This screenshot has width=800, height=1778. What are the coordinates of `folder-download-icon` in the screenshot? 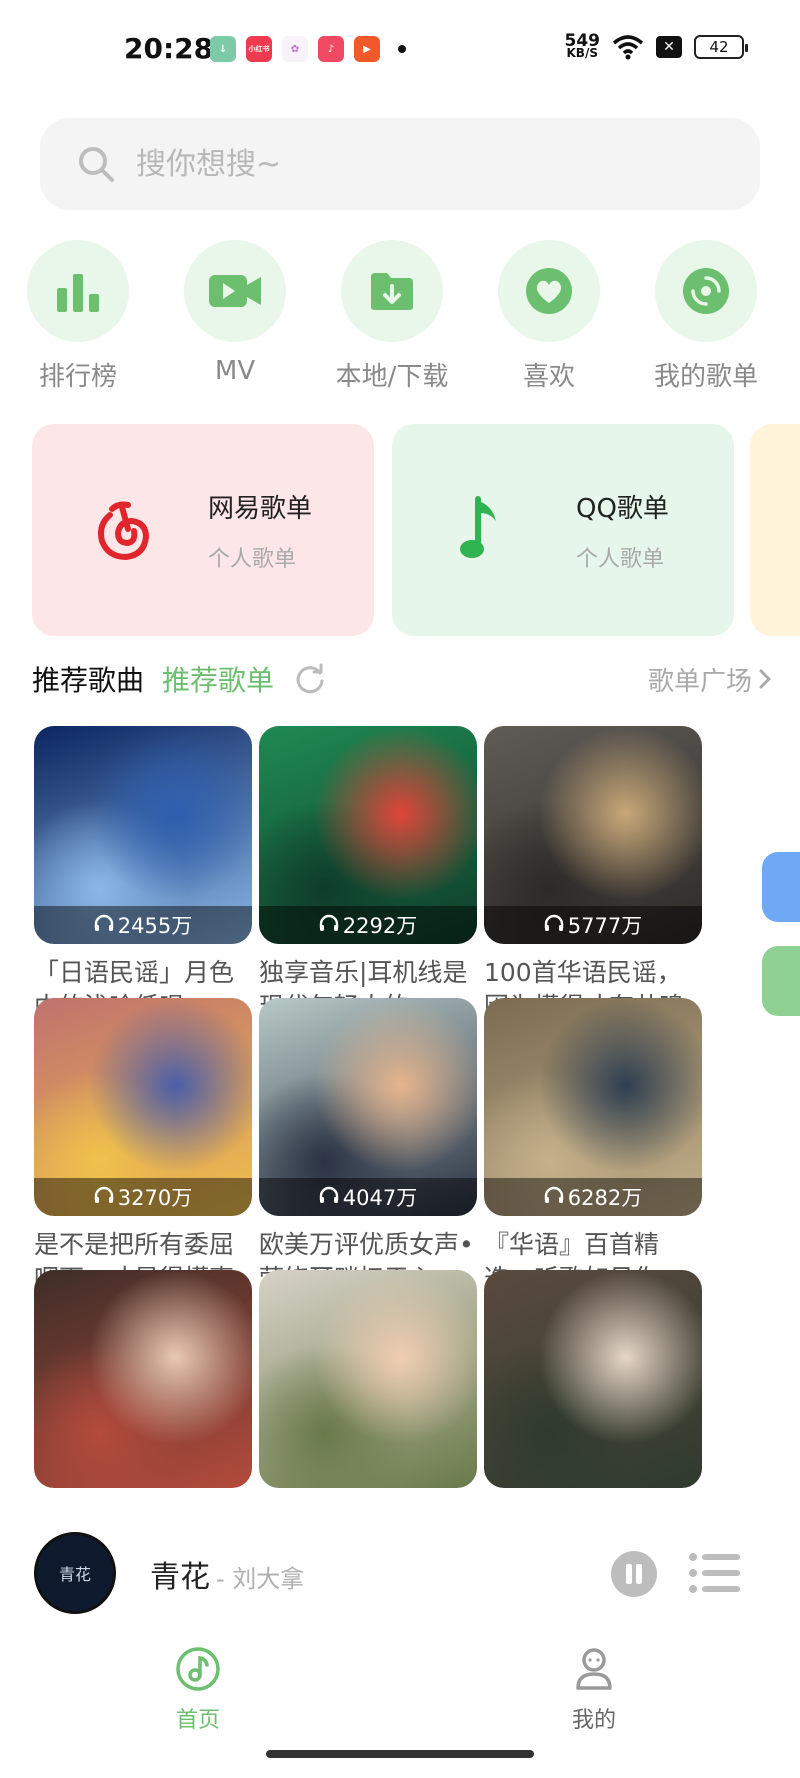 It's located at (392, 291).